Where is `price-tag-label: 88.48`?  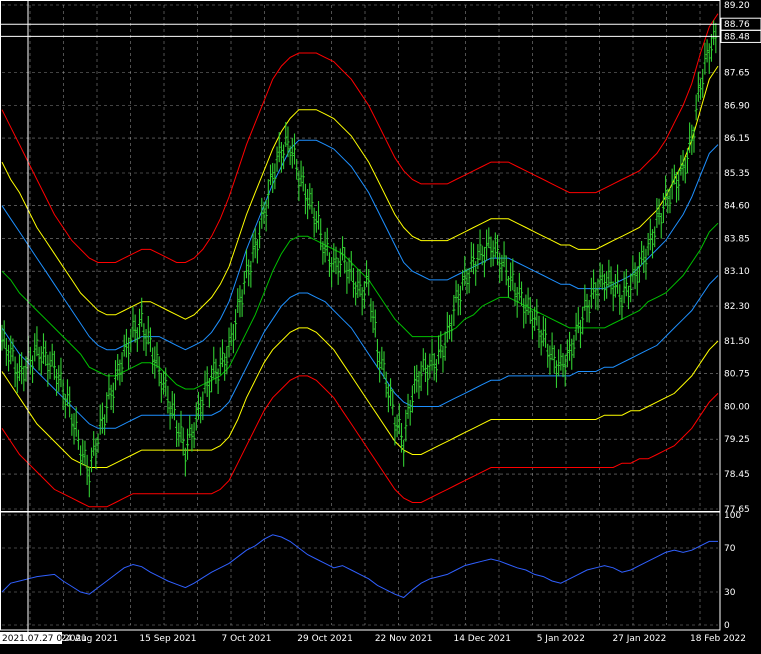
price-tag-label: 88.48 is located at coordinates (737, 37).